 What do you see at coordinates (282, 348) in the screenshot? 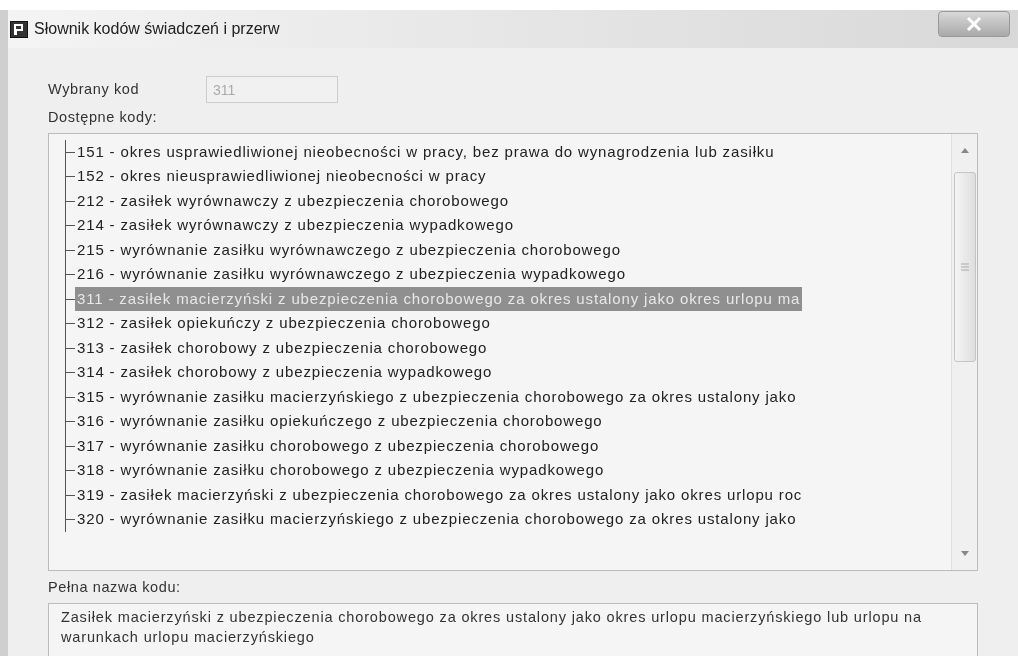
I see `list-item: 313 - zasiłek chorobowy z ubezpieczenia chorobowego` at bounding box center [282, 348].